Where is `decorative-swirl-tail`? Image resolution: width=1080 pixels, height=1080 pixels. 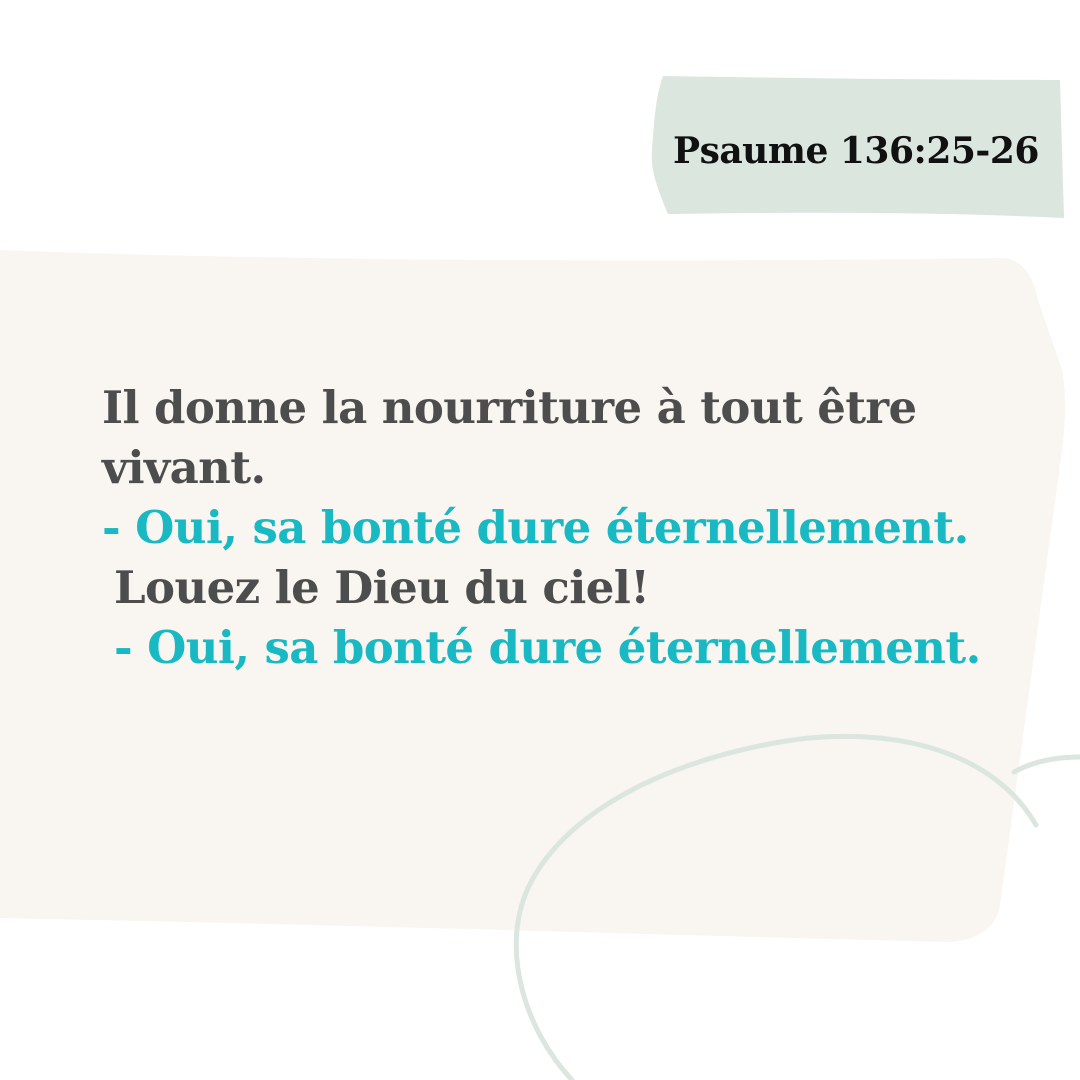 decorative-swirl-tail is located at coordinates (1045, 764).